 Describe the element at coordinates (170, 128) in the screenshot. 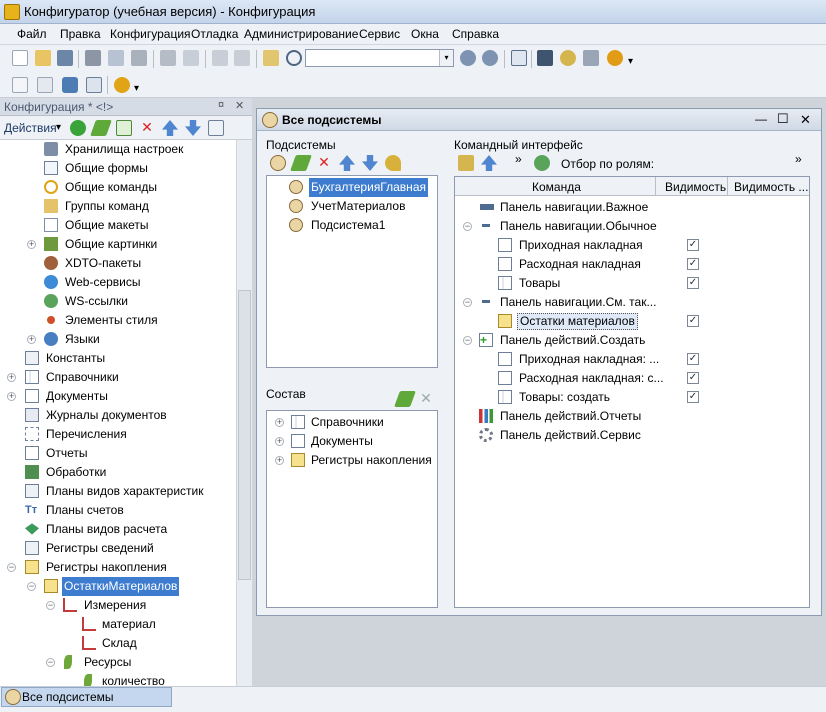

I see `move-up-icon` at that location.